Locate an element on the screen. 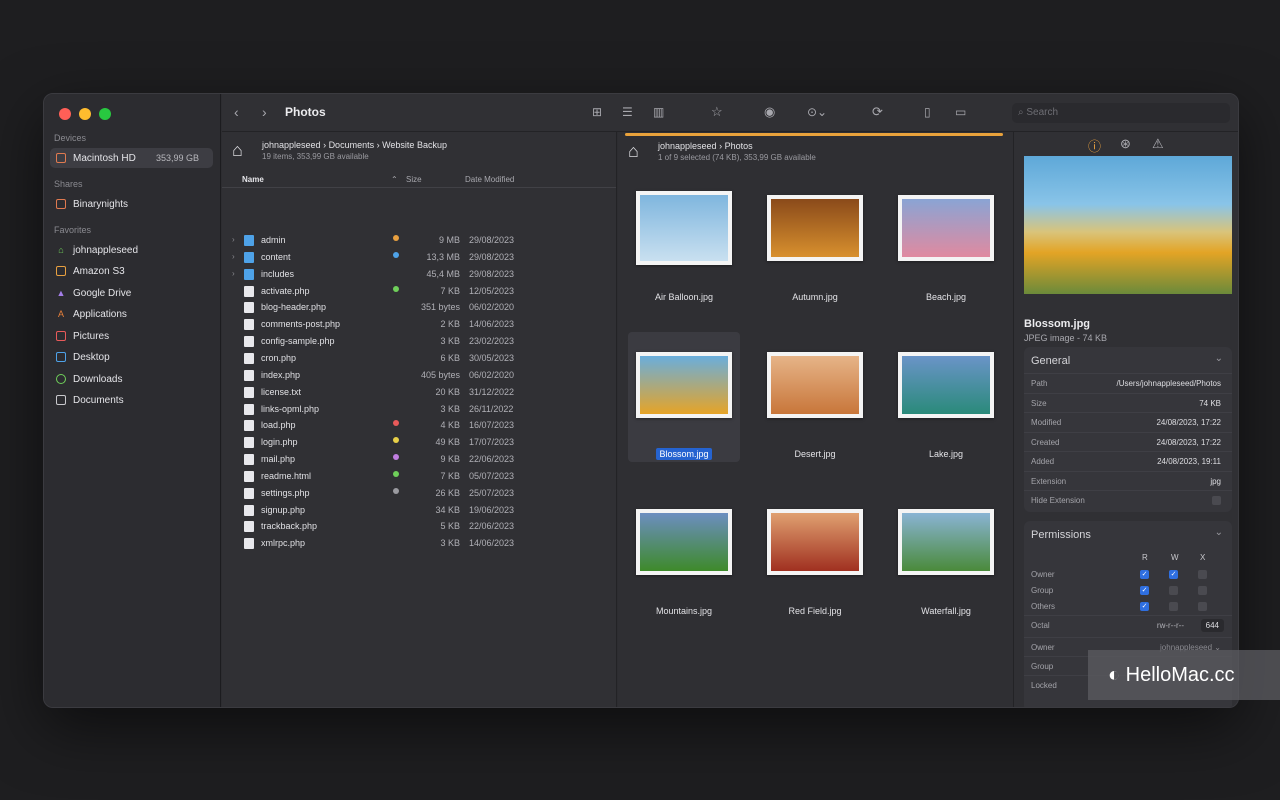 The image size is (1280, 800). permission-w-checkbox: ✓ is located at coordinates (1173, 574).